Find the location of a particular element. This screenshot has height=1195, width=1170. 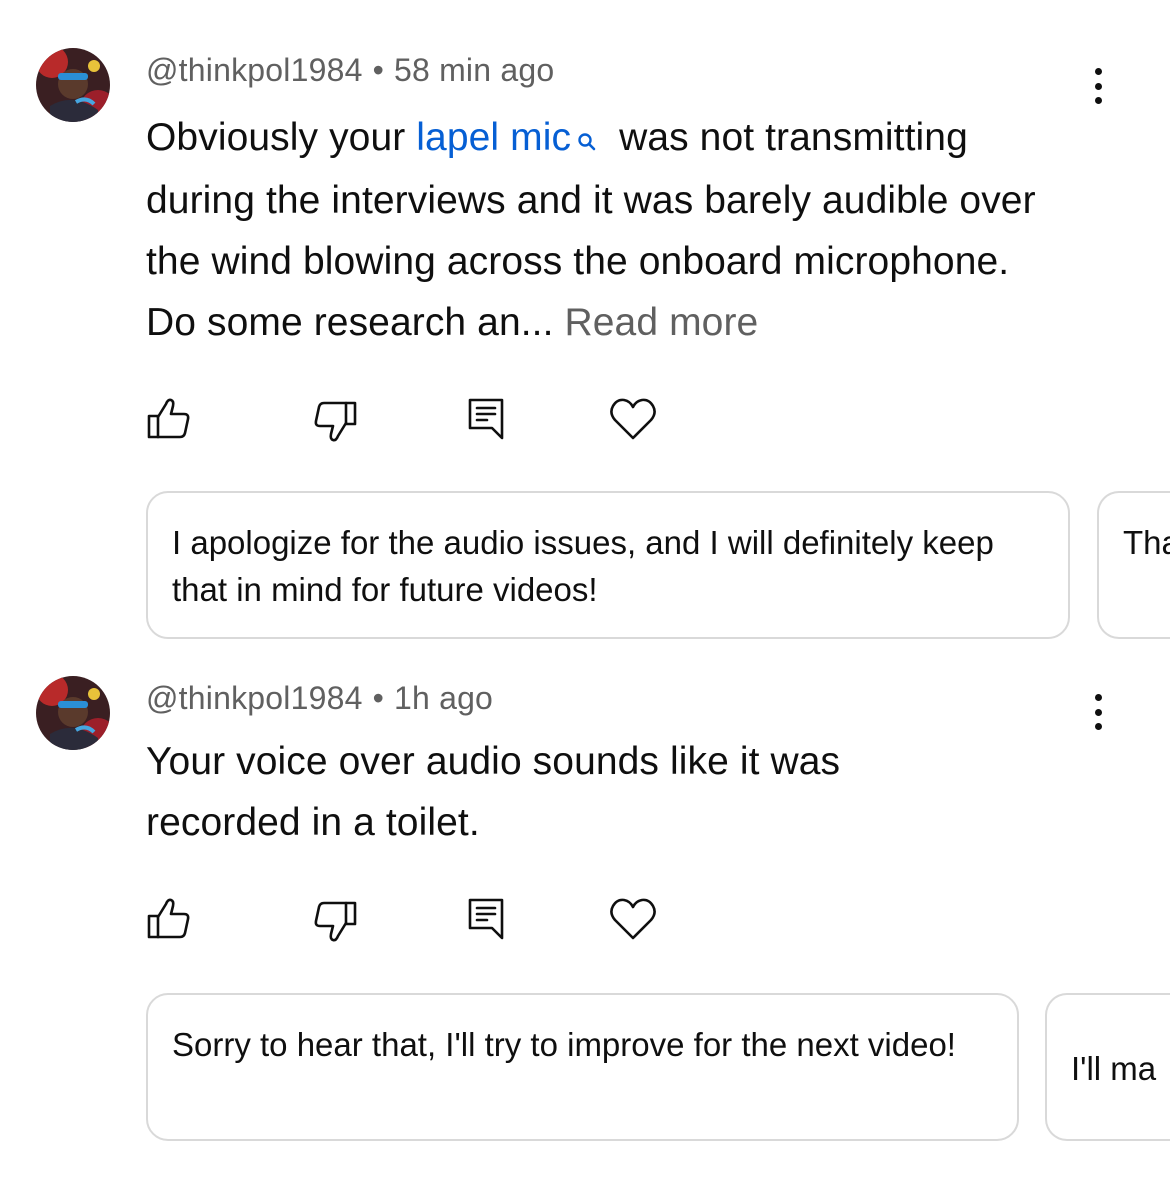

comment-time: 58 min ago is located at coordinates (474, 70).